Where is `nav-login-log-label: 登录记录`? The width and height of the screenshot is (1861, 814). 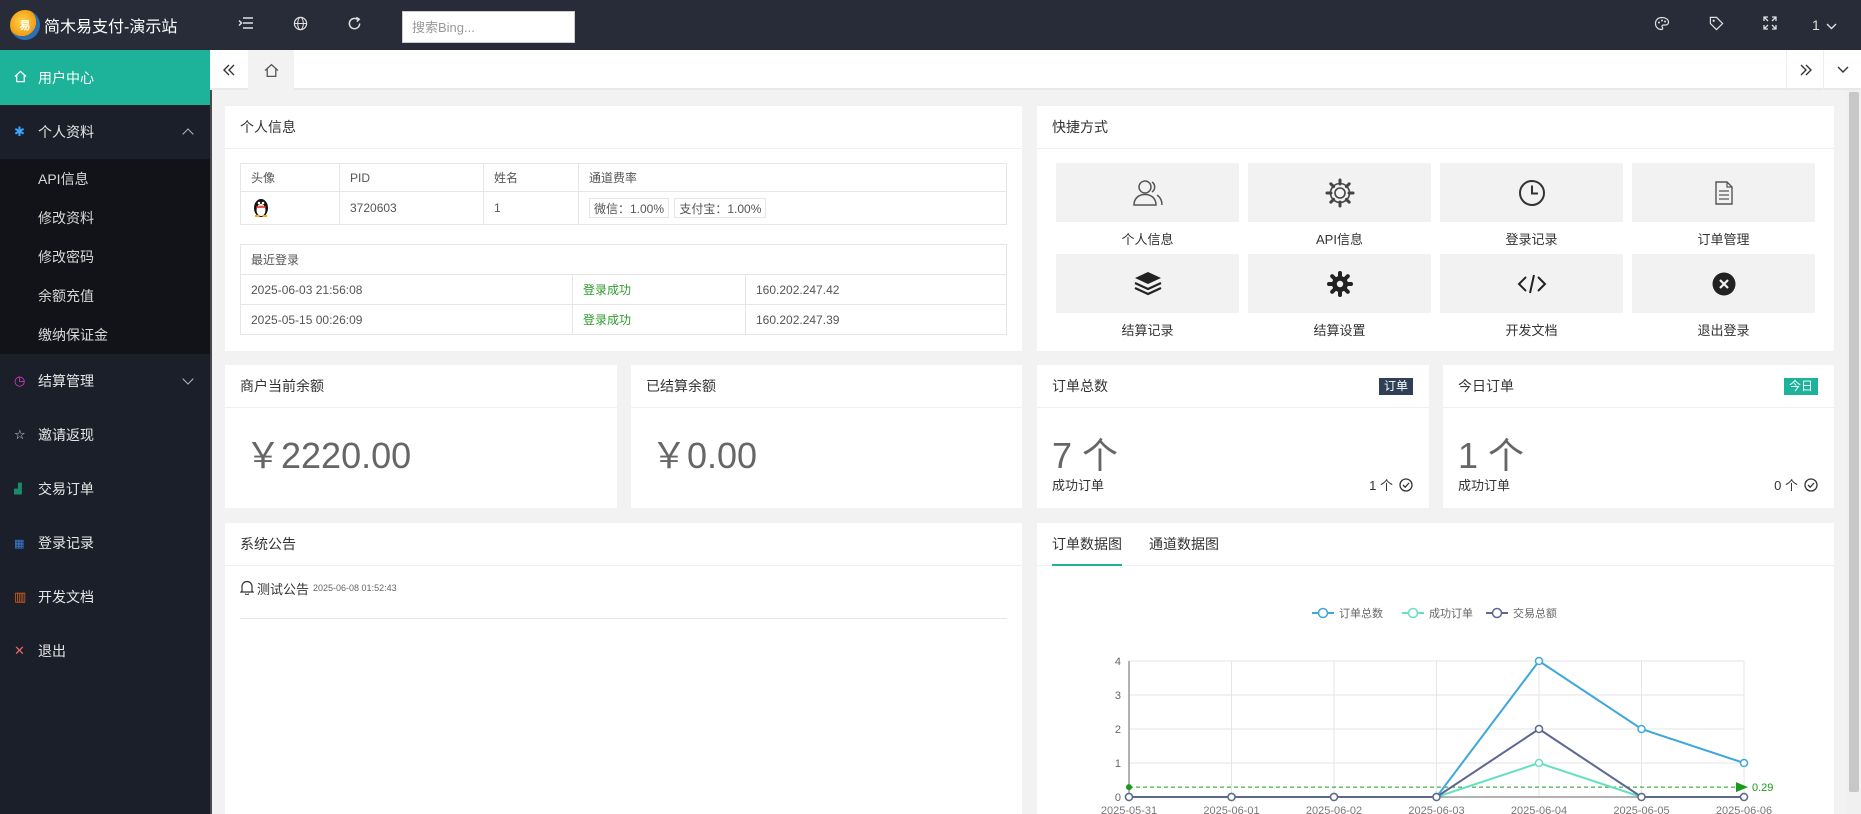 nav-login-log-label: 登录记录 is located at coordinates (66, 543).